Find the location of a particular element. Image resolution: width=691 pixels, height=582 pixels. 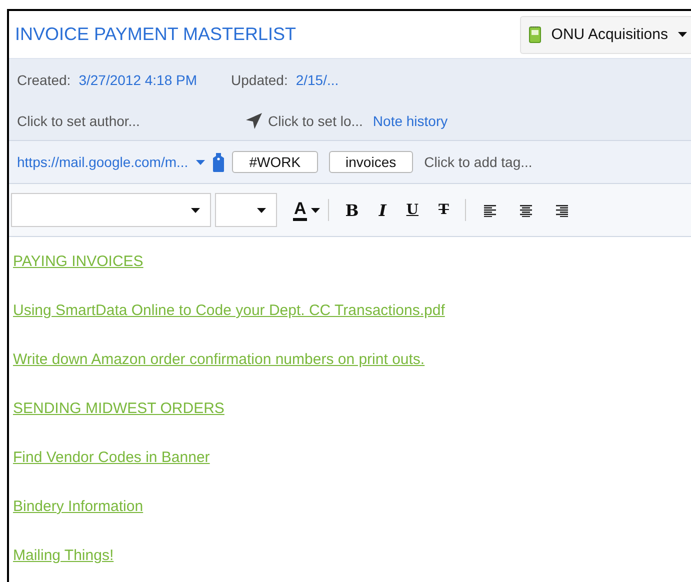

italic-button: I is located at coordinates (382, 210).